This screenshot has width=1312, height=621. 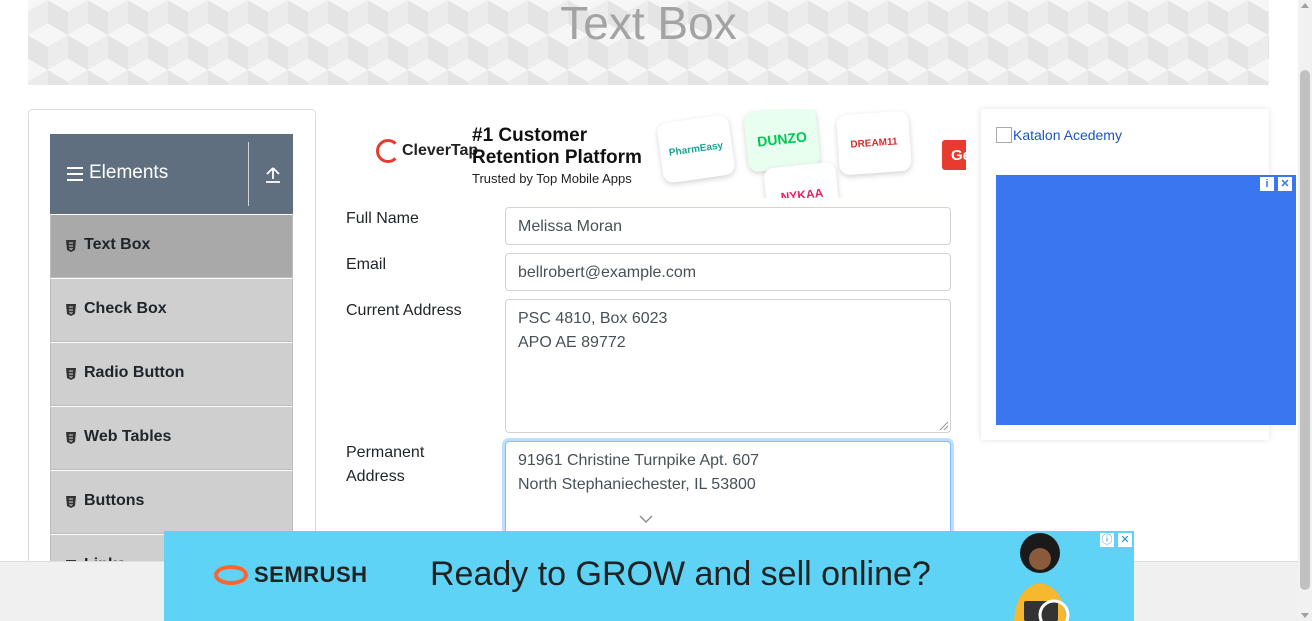 I want to click on email-input: bellrobert@example.com, so click(x=728, y=272).